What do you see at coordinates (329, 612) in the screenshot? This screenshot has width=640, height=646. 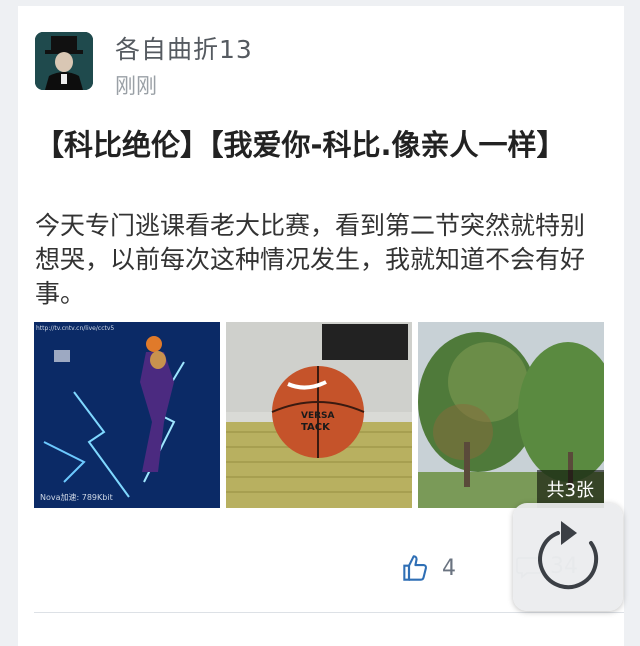 I see `divider` at bounding box center [329, 612].